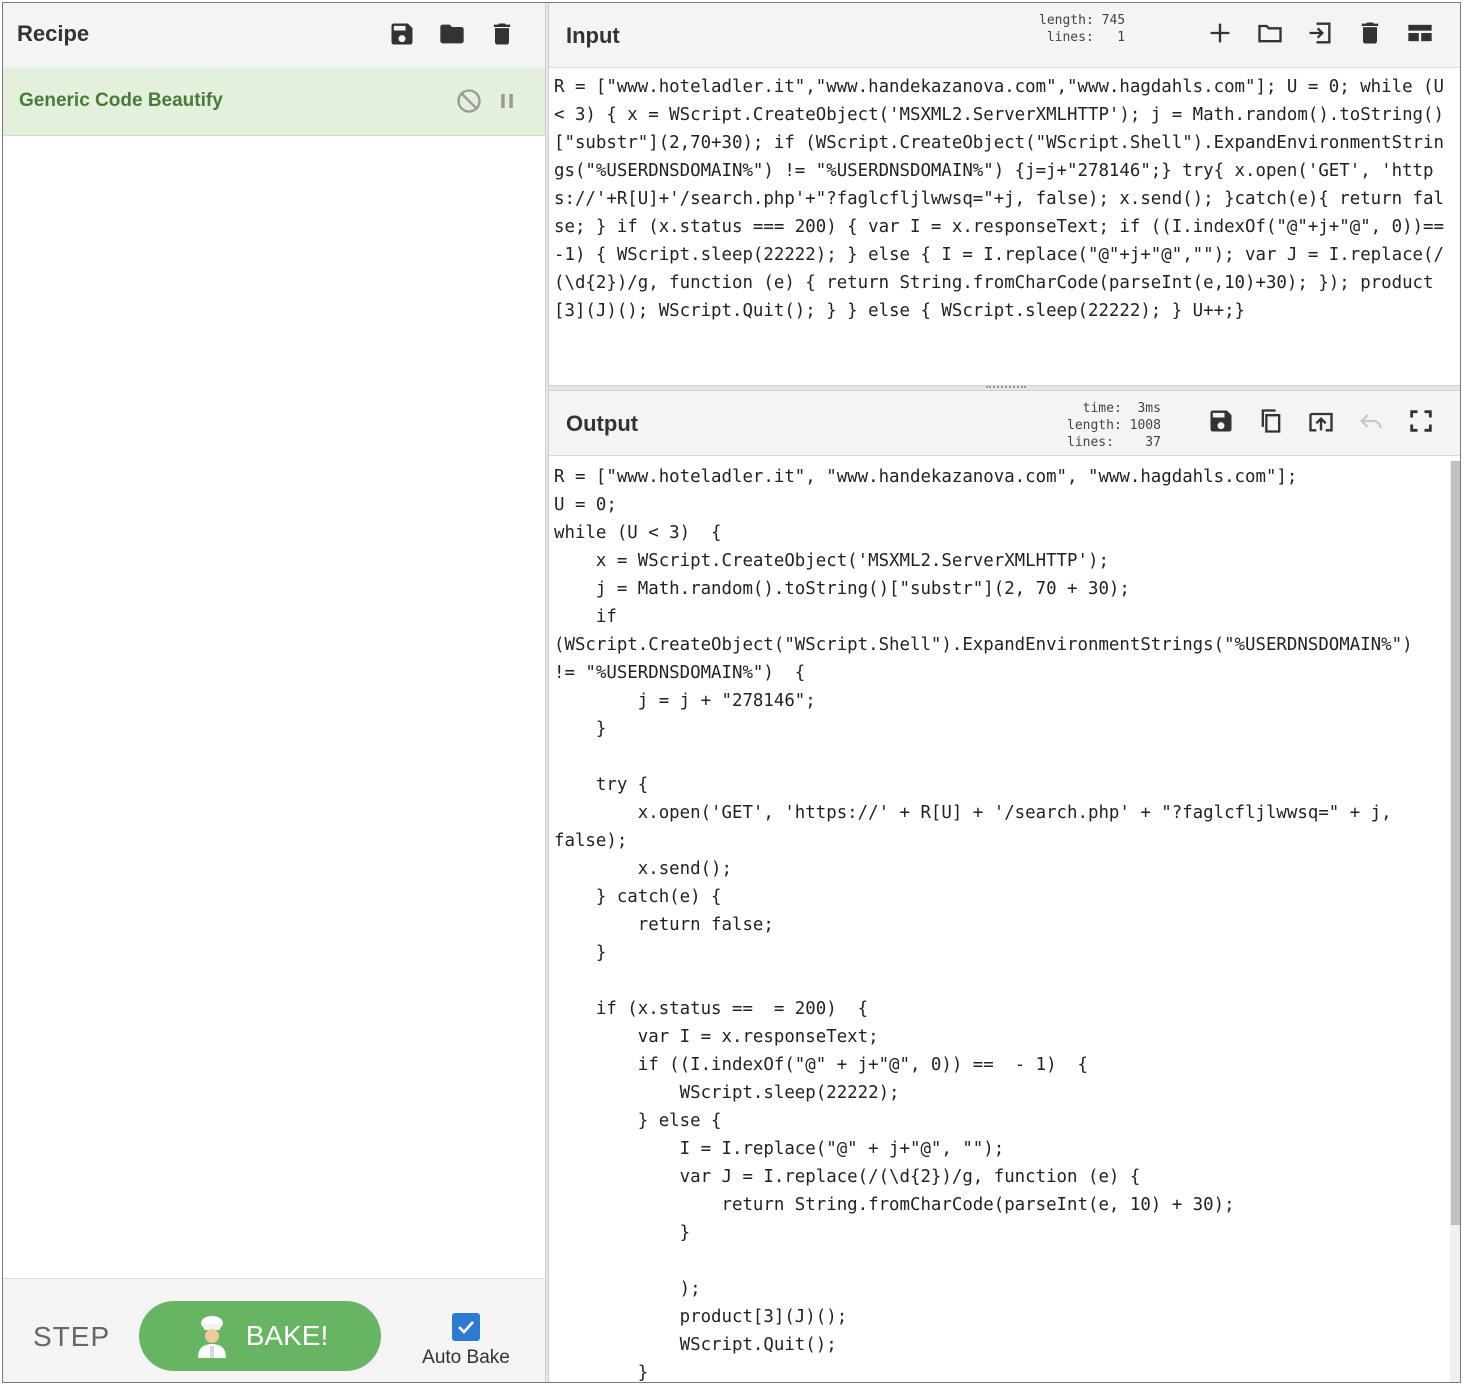 The height and width of the screenshot is (1386, 1464). Describe the element at coordinates (507, 101) in the screenshot. I see `pause-icon` at that location.